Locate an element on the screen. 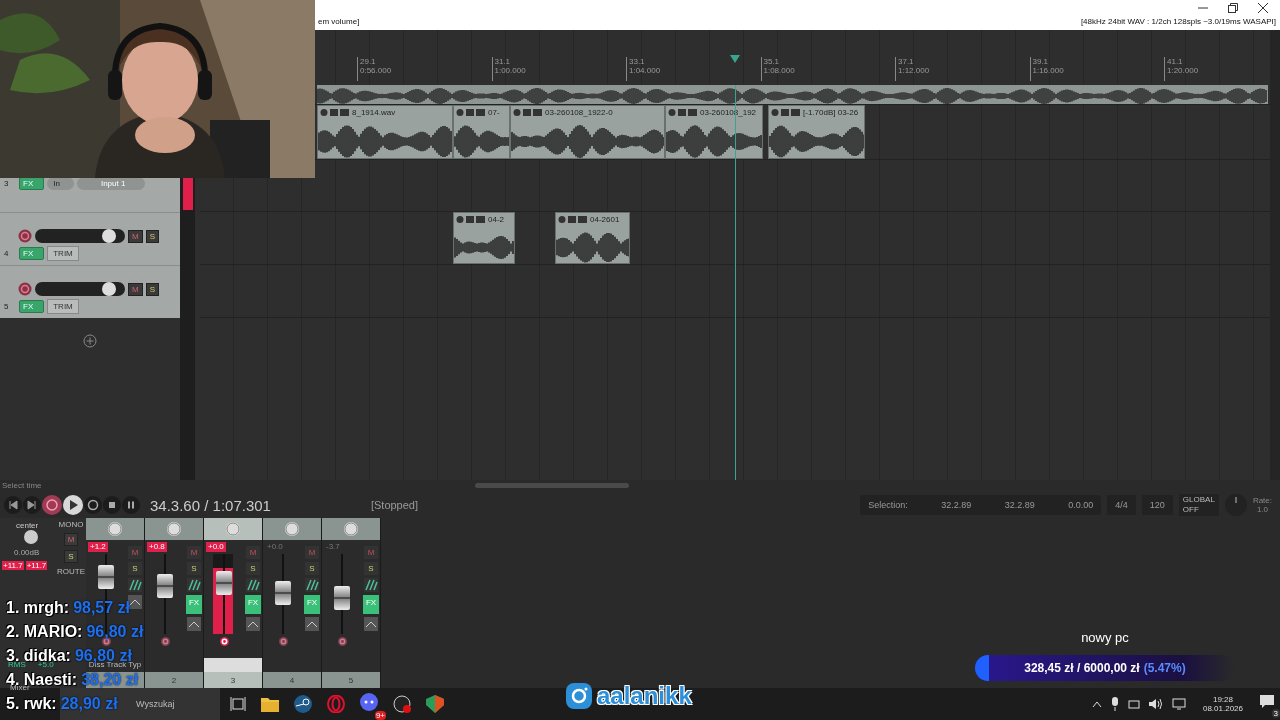 This screenshot has width=1280, height=720. record-app-icon is located at coordinates (402, 704).